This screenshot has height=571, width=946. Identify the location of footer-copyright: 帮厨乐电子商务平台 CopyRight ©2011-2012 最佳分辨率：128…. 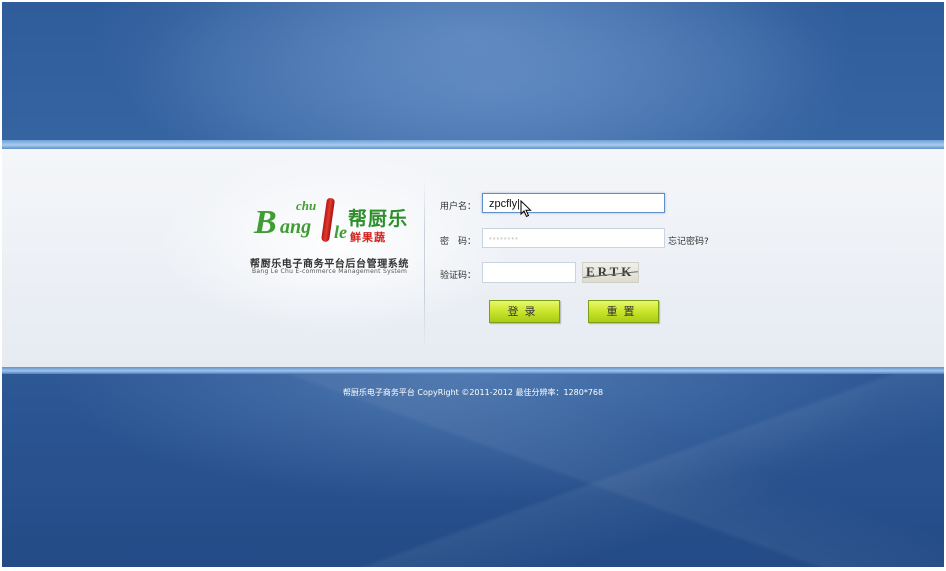
(473, 392).